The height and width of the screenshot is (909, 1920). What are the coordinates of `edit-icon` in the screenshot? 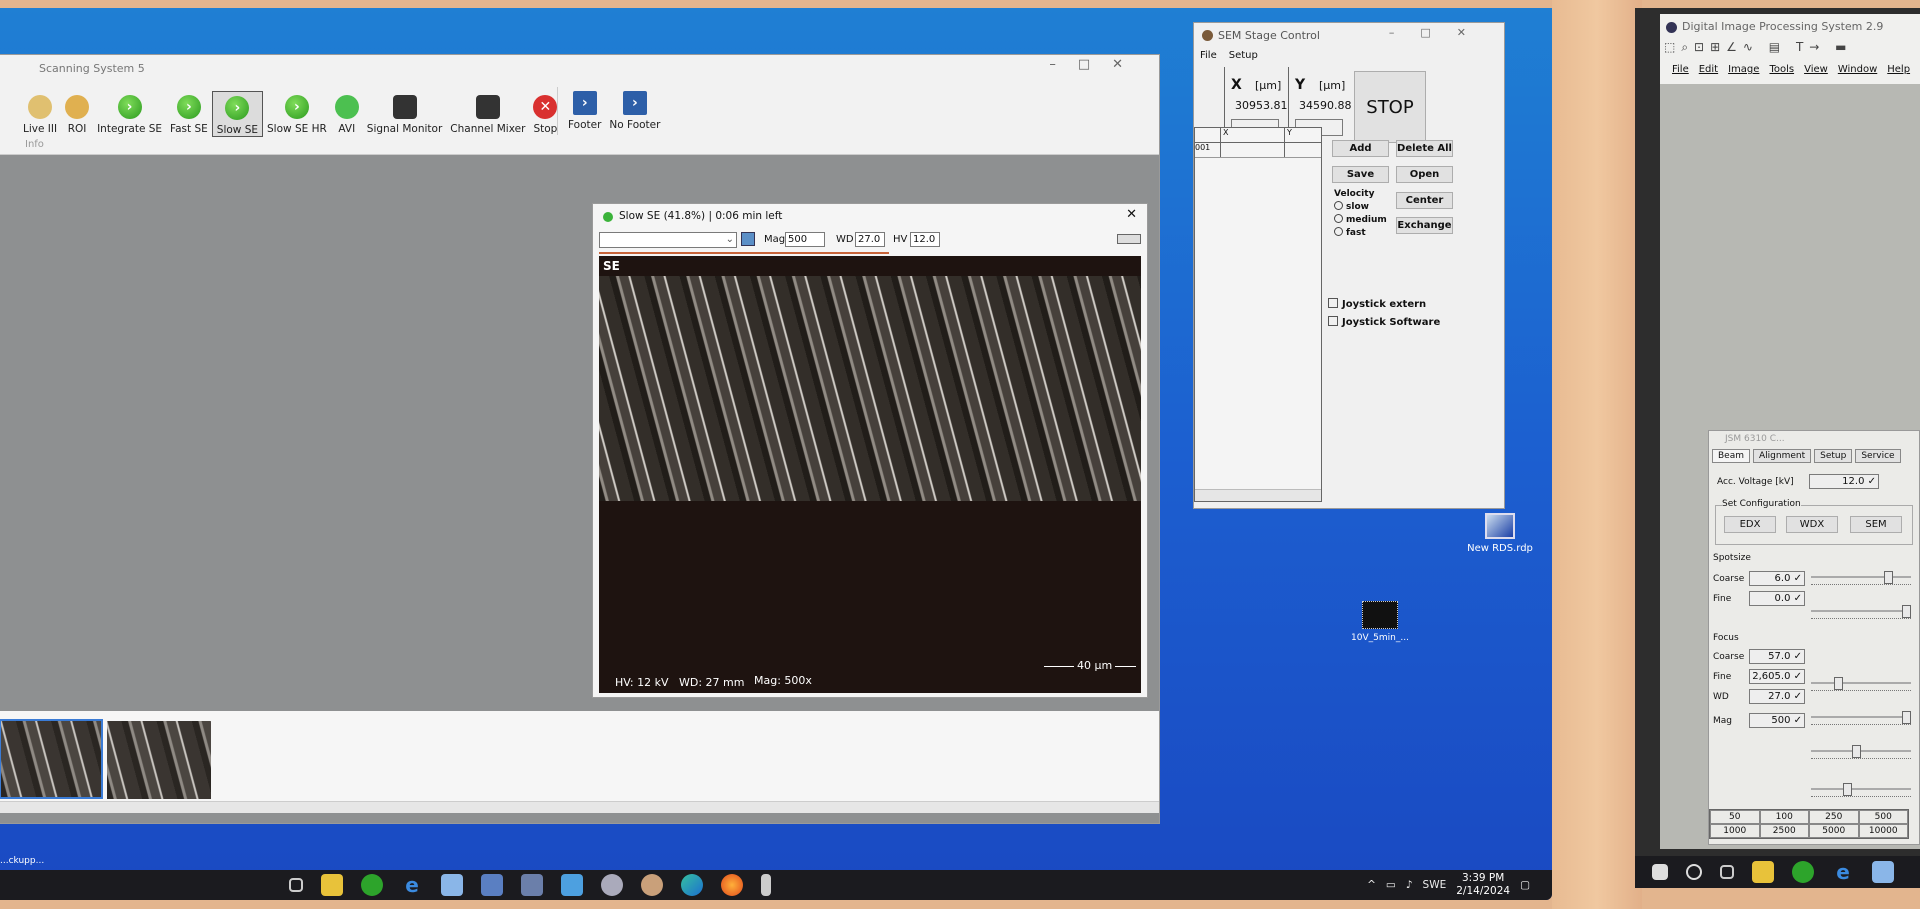 It's located at (748, 239).